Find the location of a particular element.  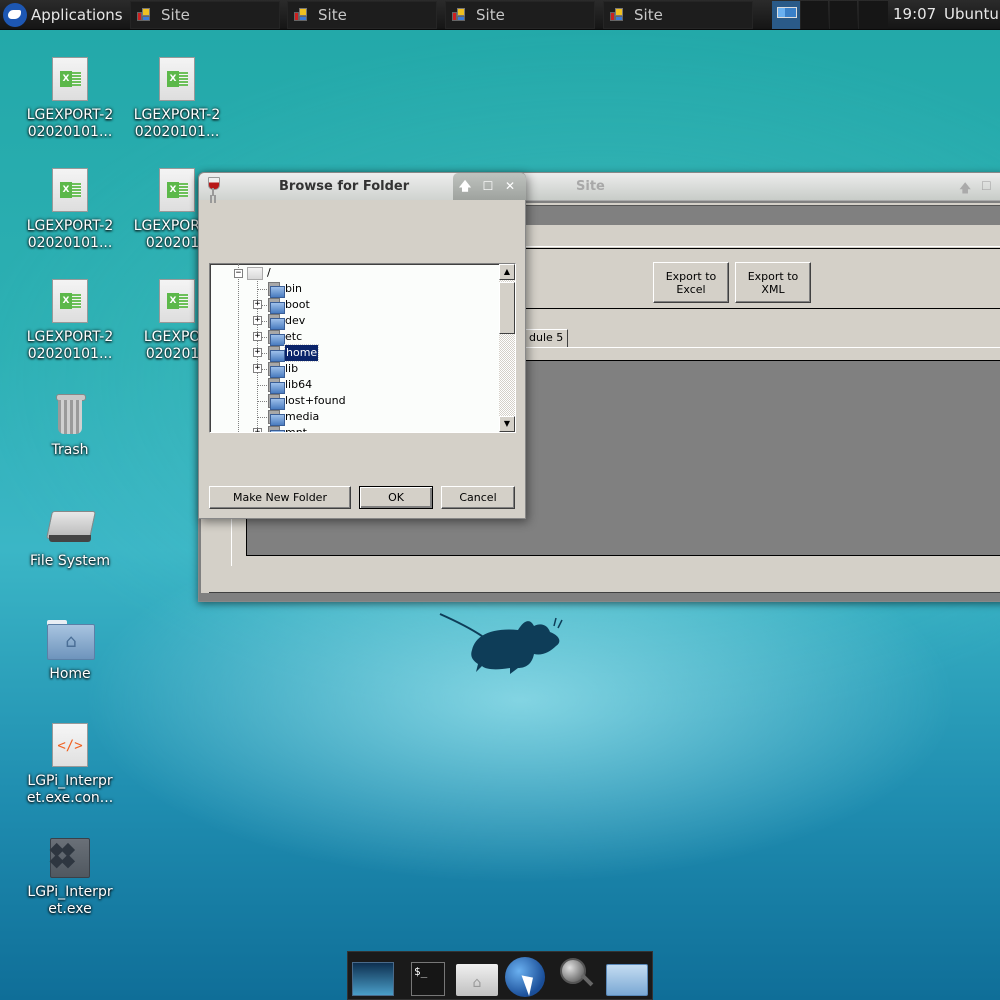

app-finder-search-icon is located at coordinates (576, 977).